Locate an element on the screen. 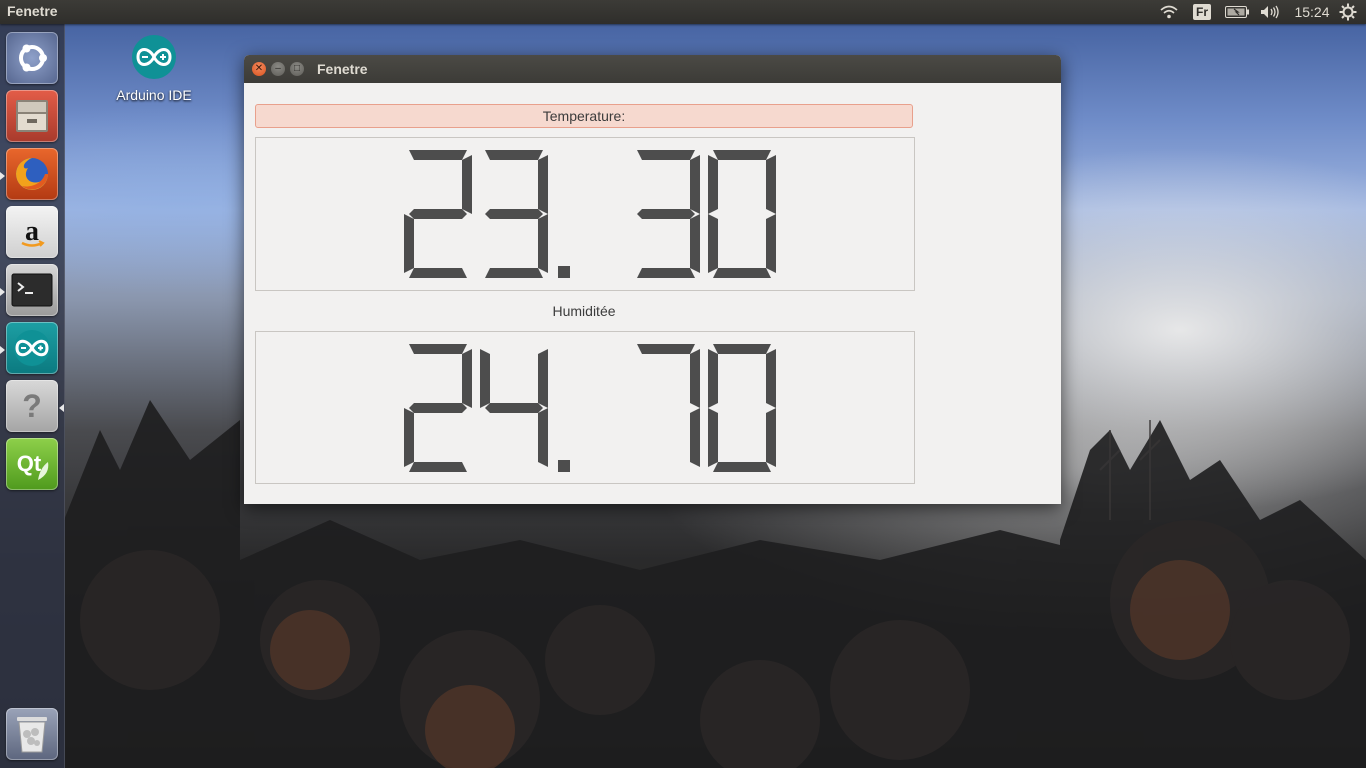 The height and width of the screenshot is (768, 1366). battery-icon is located at coordinates (1237, 12).